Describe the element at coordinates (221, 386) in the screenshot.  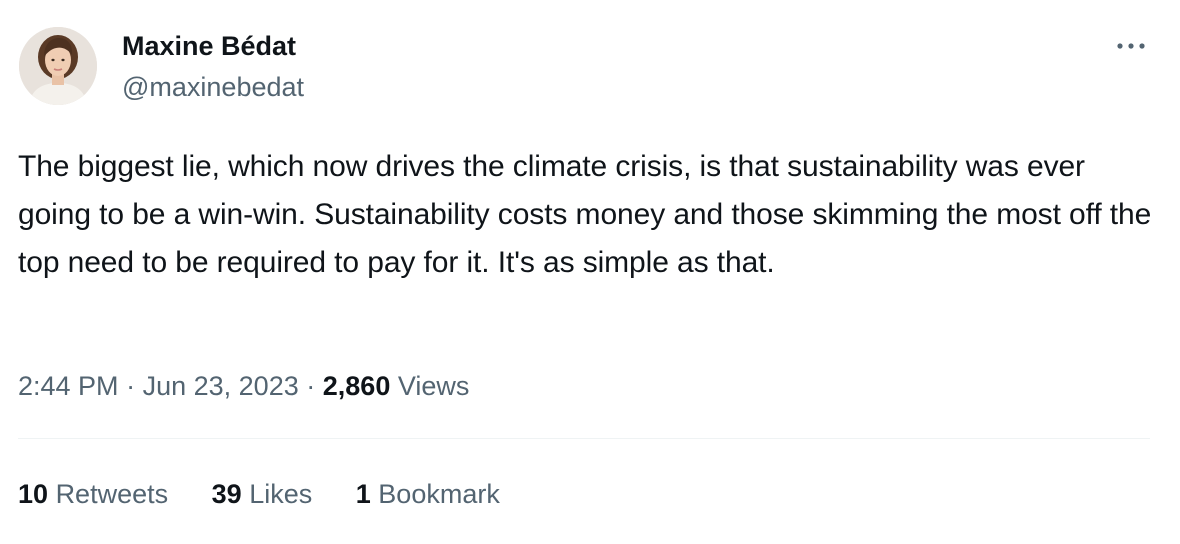
I see `tweet-date: Jun 23, 2023` at that location.